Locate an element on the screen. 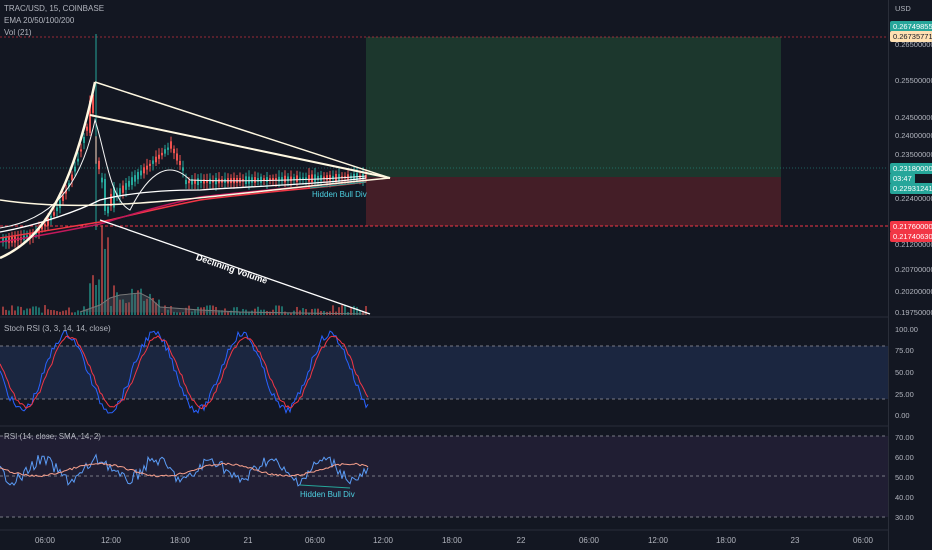  hidden-bull-div-annotation-1: Hidden Bull Div is located at coordinates (339, 194).